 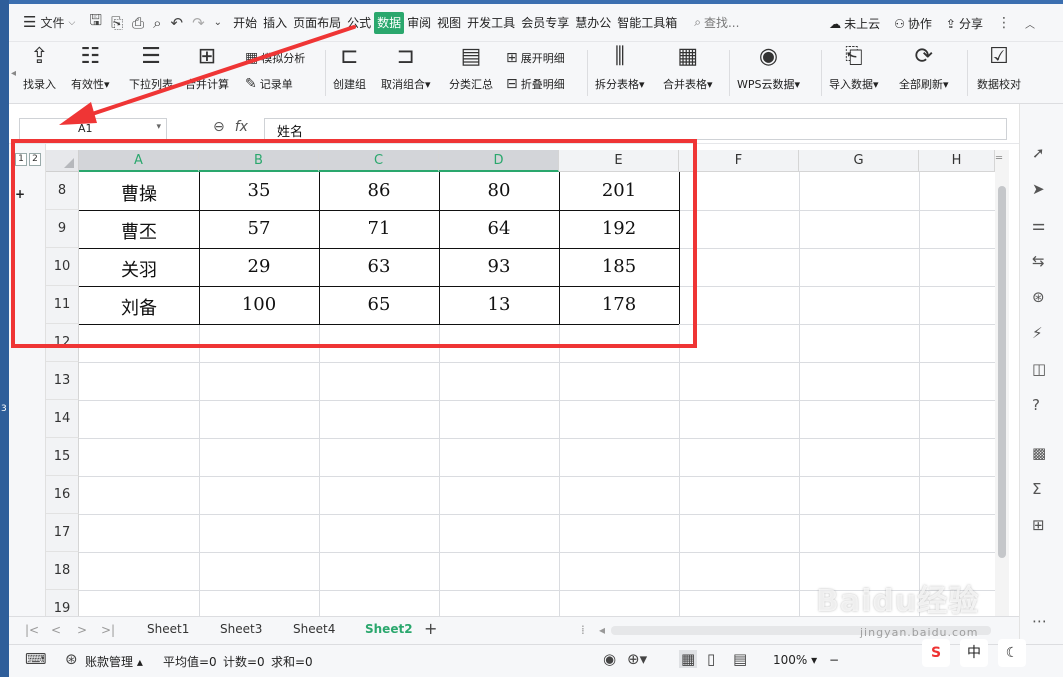 I want to click on account-label: 账款管理 ▴, so click(x=114, y=661).